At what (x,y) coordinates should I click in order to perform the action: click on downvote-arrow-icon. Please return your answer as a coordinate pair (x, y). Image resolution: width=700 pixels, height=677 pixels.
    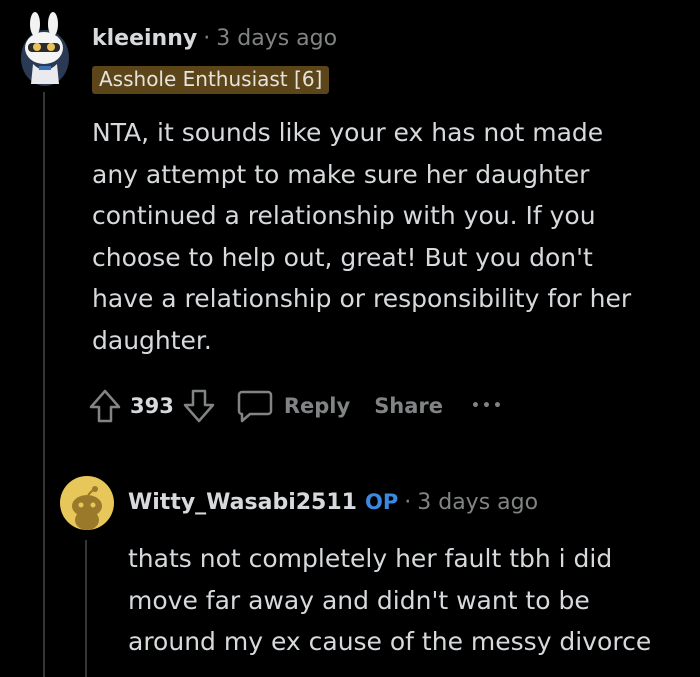
    Looking at the image, I should click on (199, 406).